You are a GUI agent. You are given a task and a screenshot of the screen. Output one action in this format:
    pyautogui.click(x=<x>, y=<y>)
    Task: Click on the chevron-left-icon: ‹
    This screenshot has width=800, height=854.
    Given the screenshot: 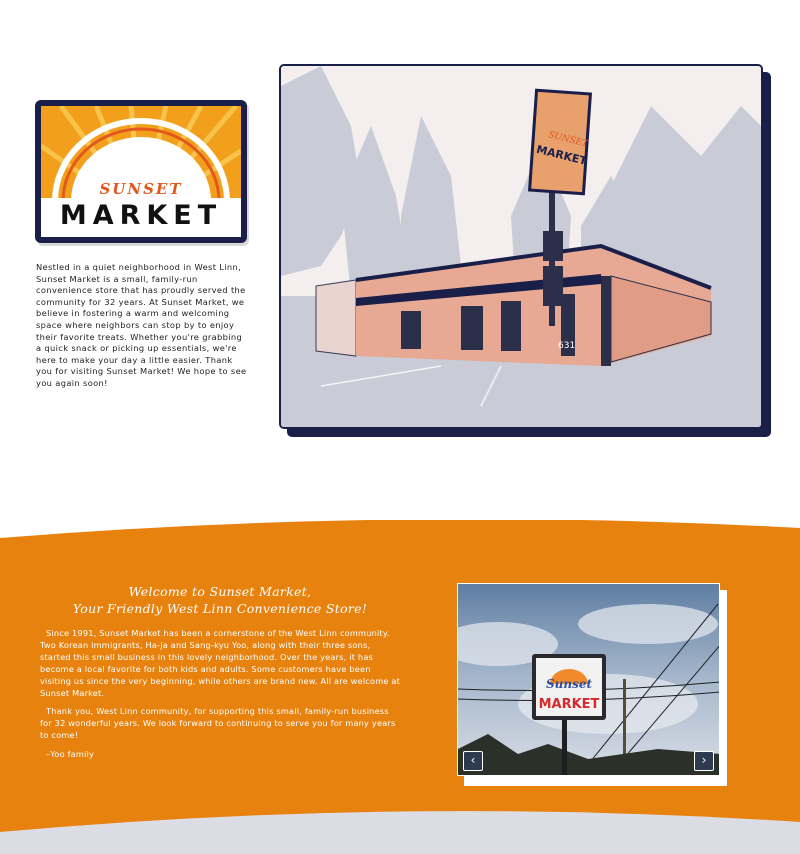 What is the action you would take?
    pyautogui.click(x=473, y=760)
    